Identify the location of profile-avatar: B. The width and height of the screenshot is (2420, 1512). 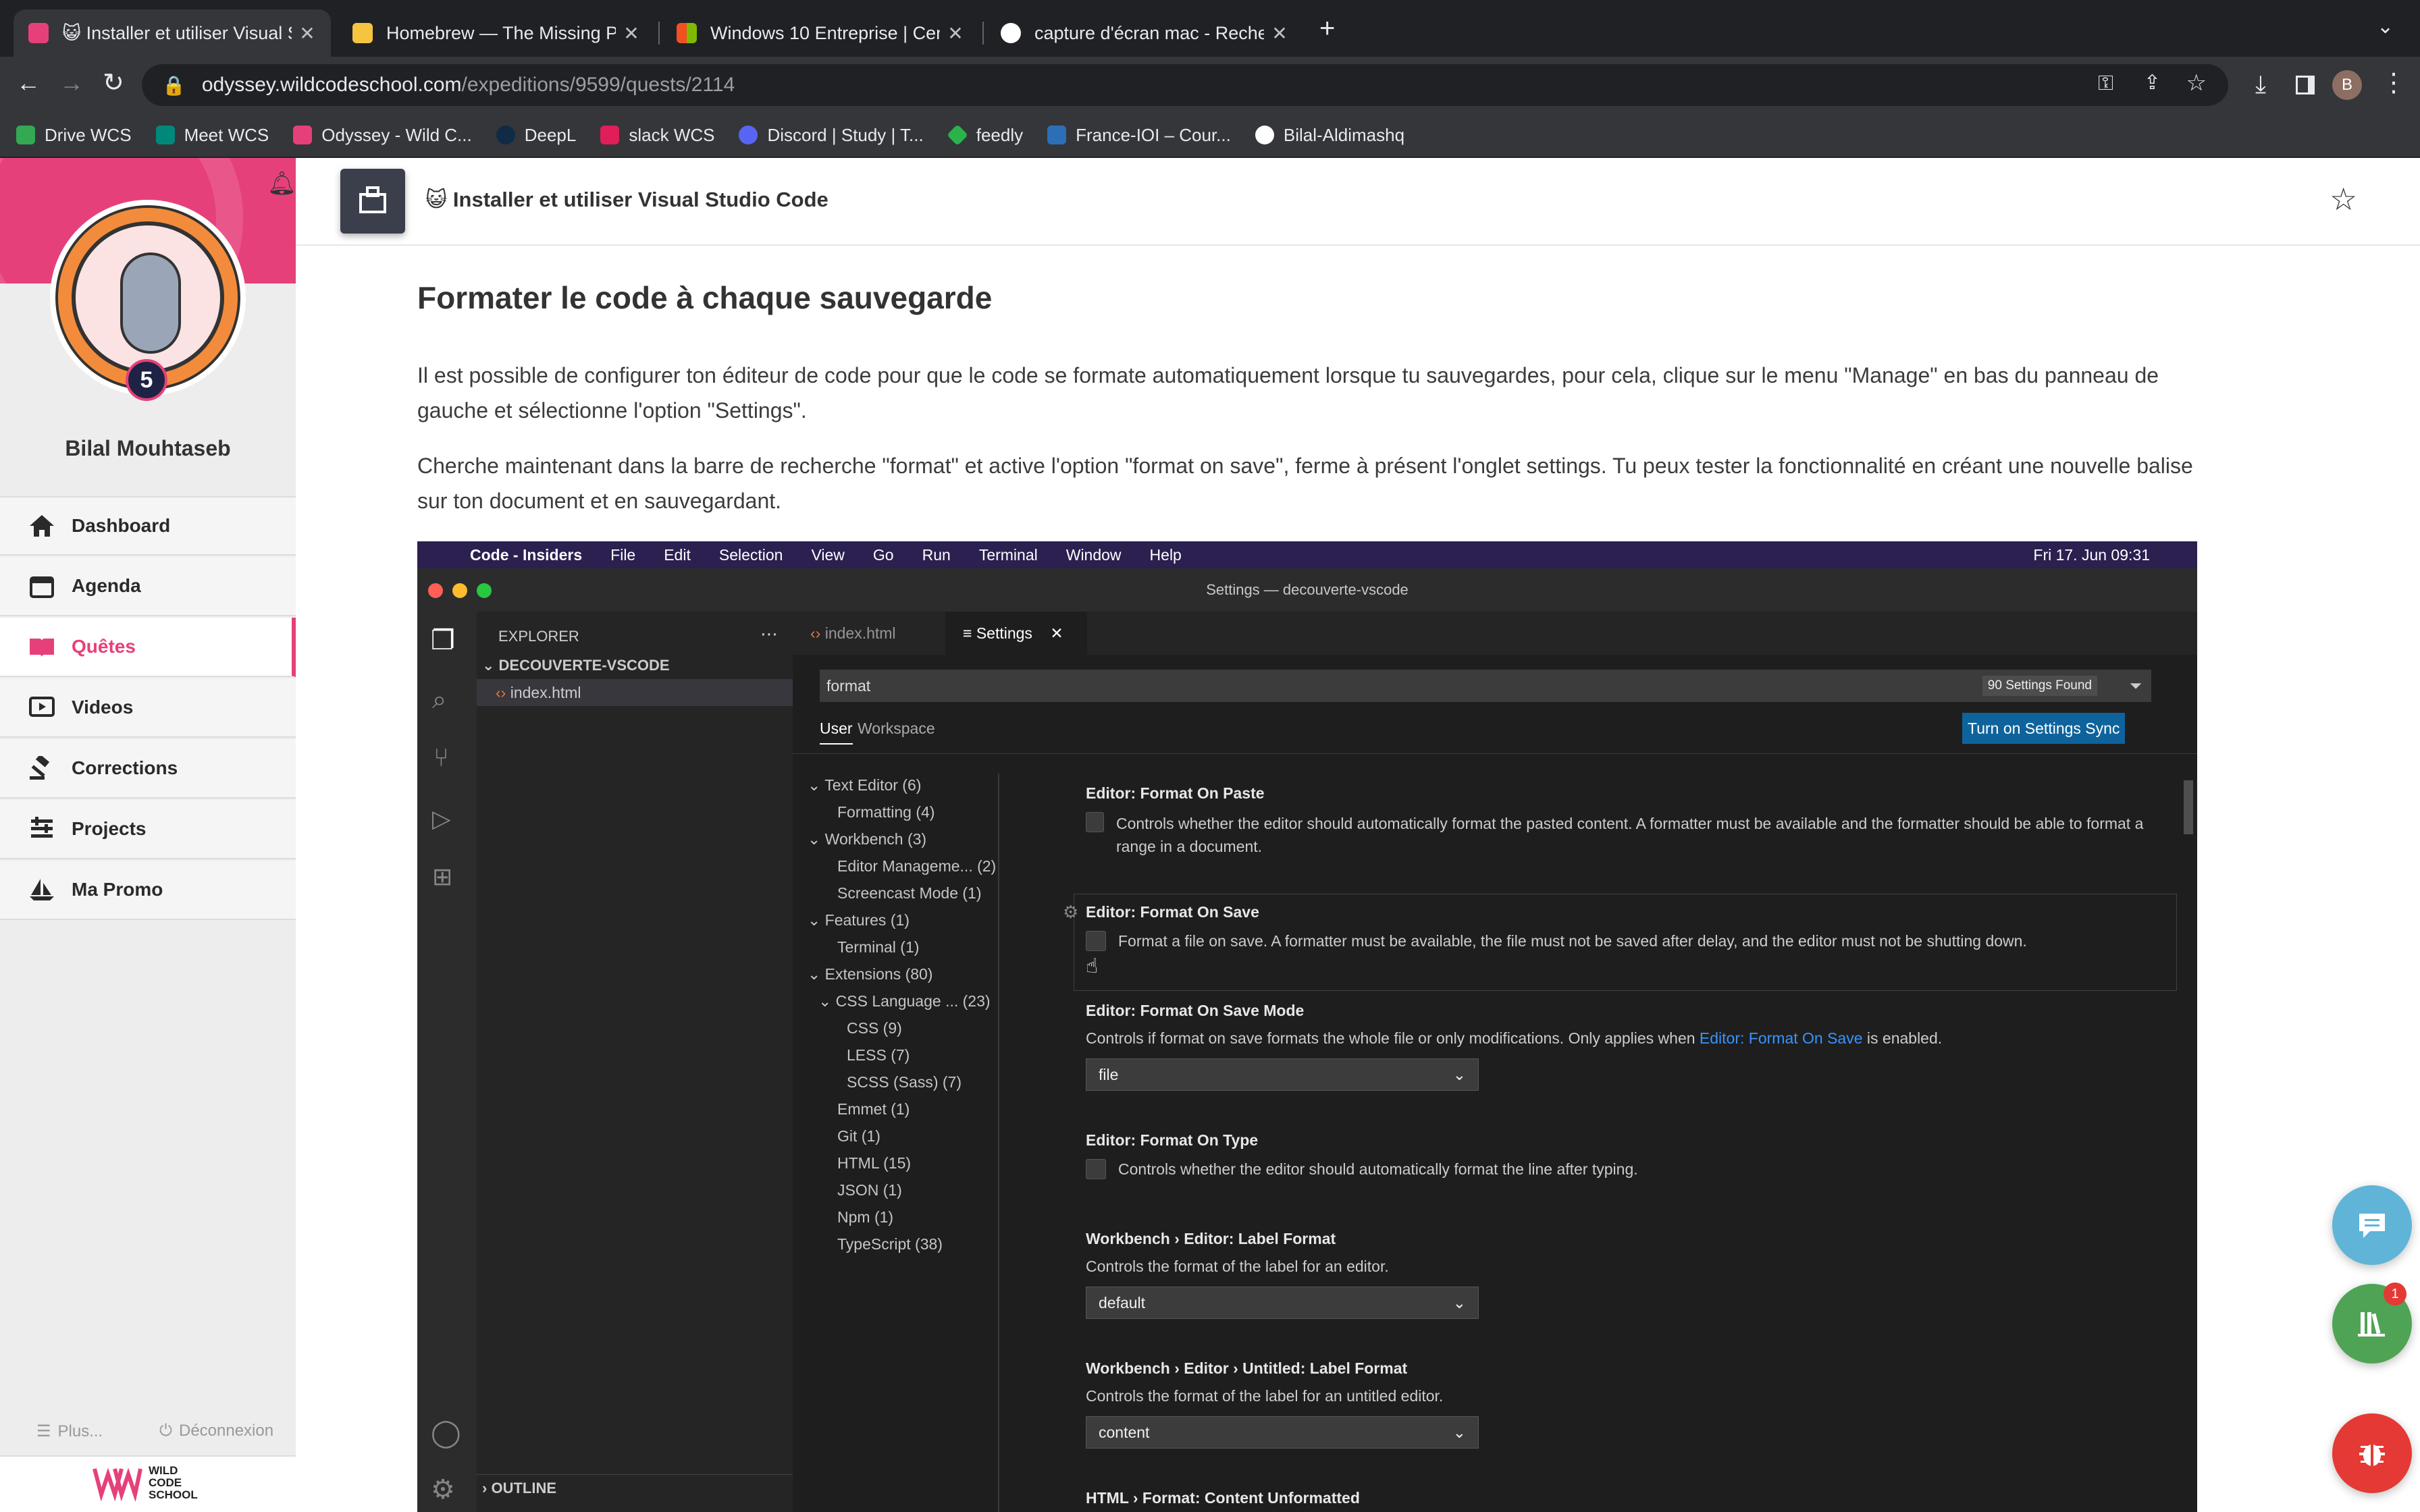
(2347, 85).